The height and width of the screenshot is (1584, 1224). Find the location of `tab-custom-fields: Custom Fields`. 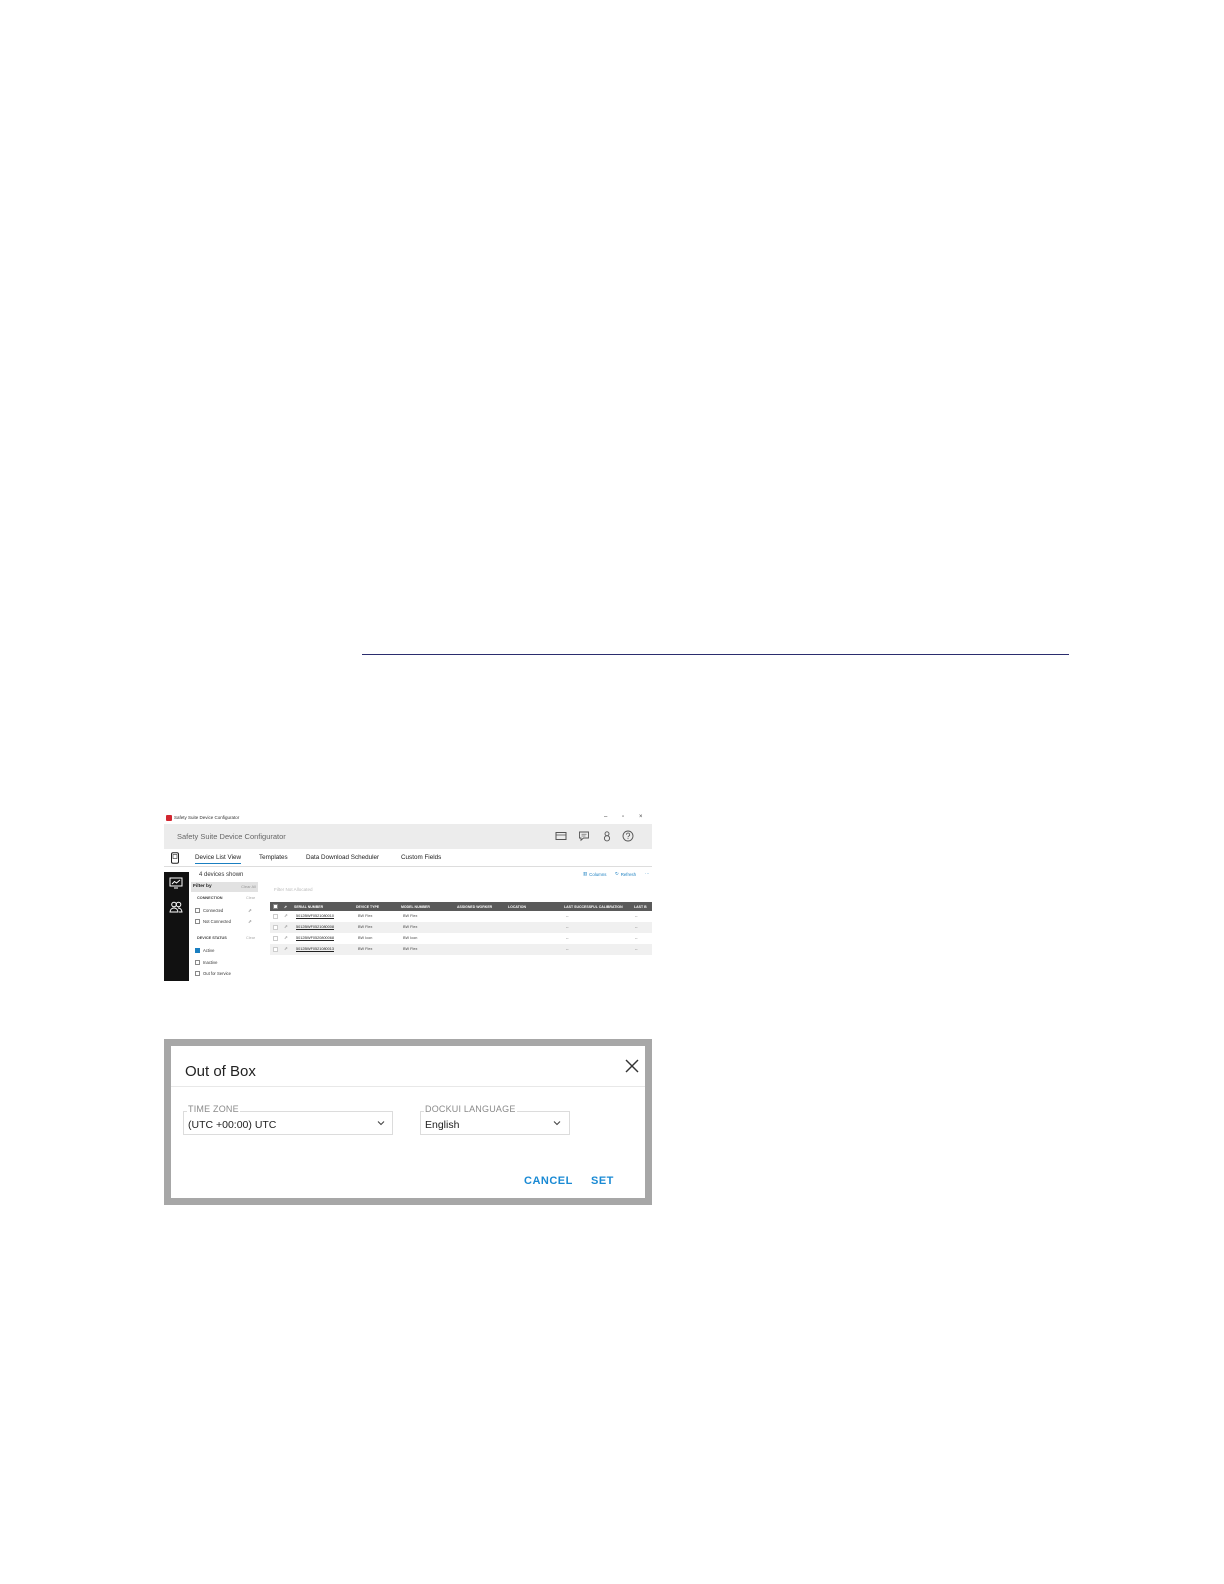

tab-custom-fields: Custom Fields is located at coordinates (421, 857).